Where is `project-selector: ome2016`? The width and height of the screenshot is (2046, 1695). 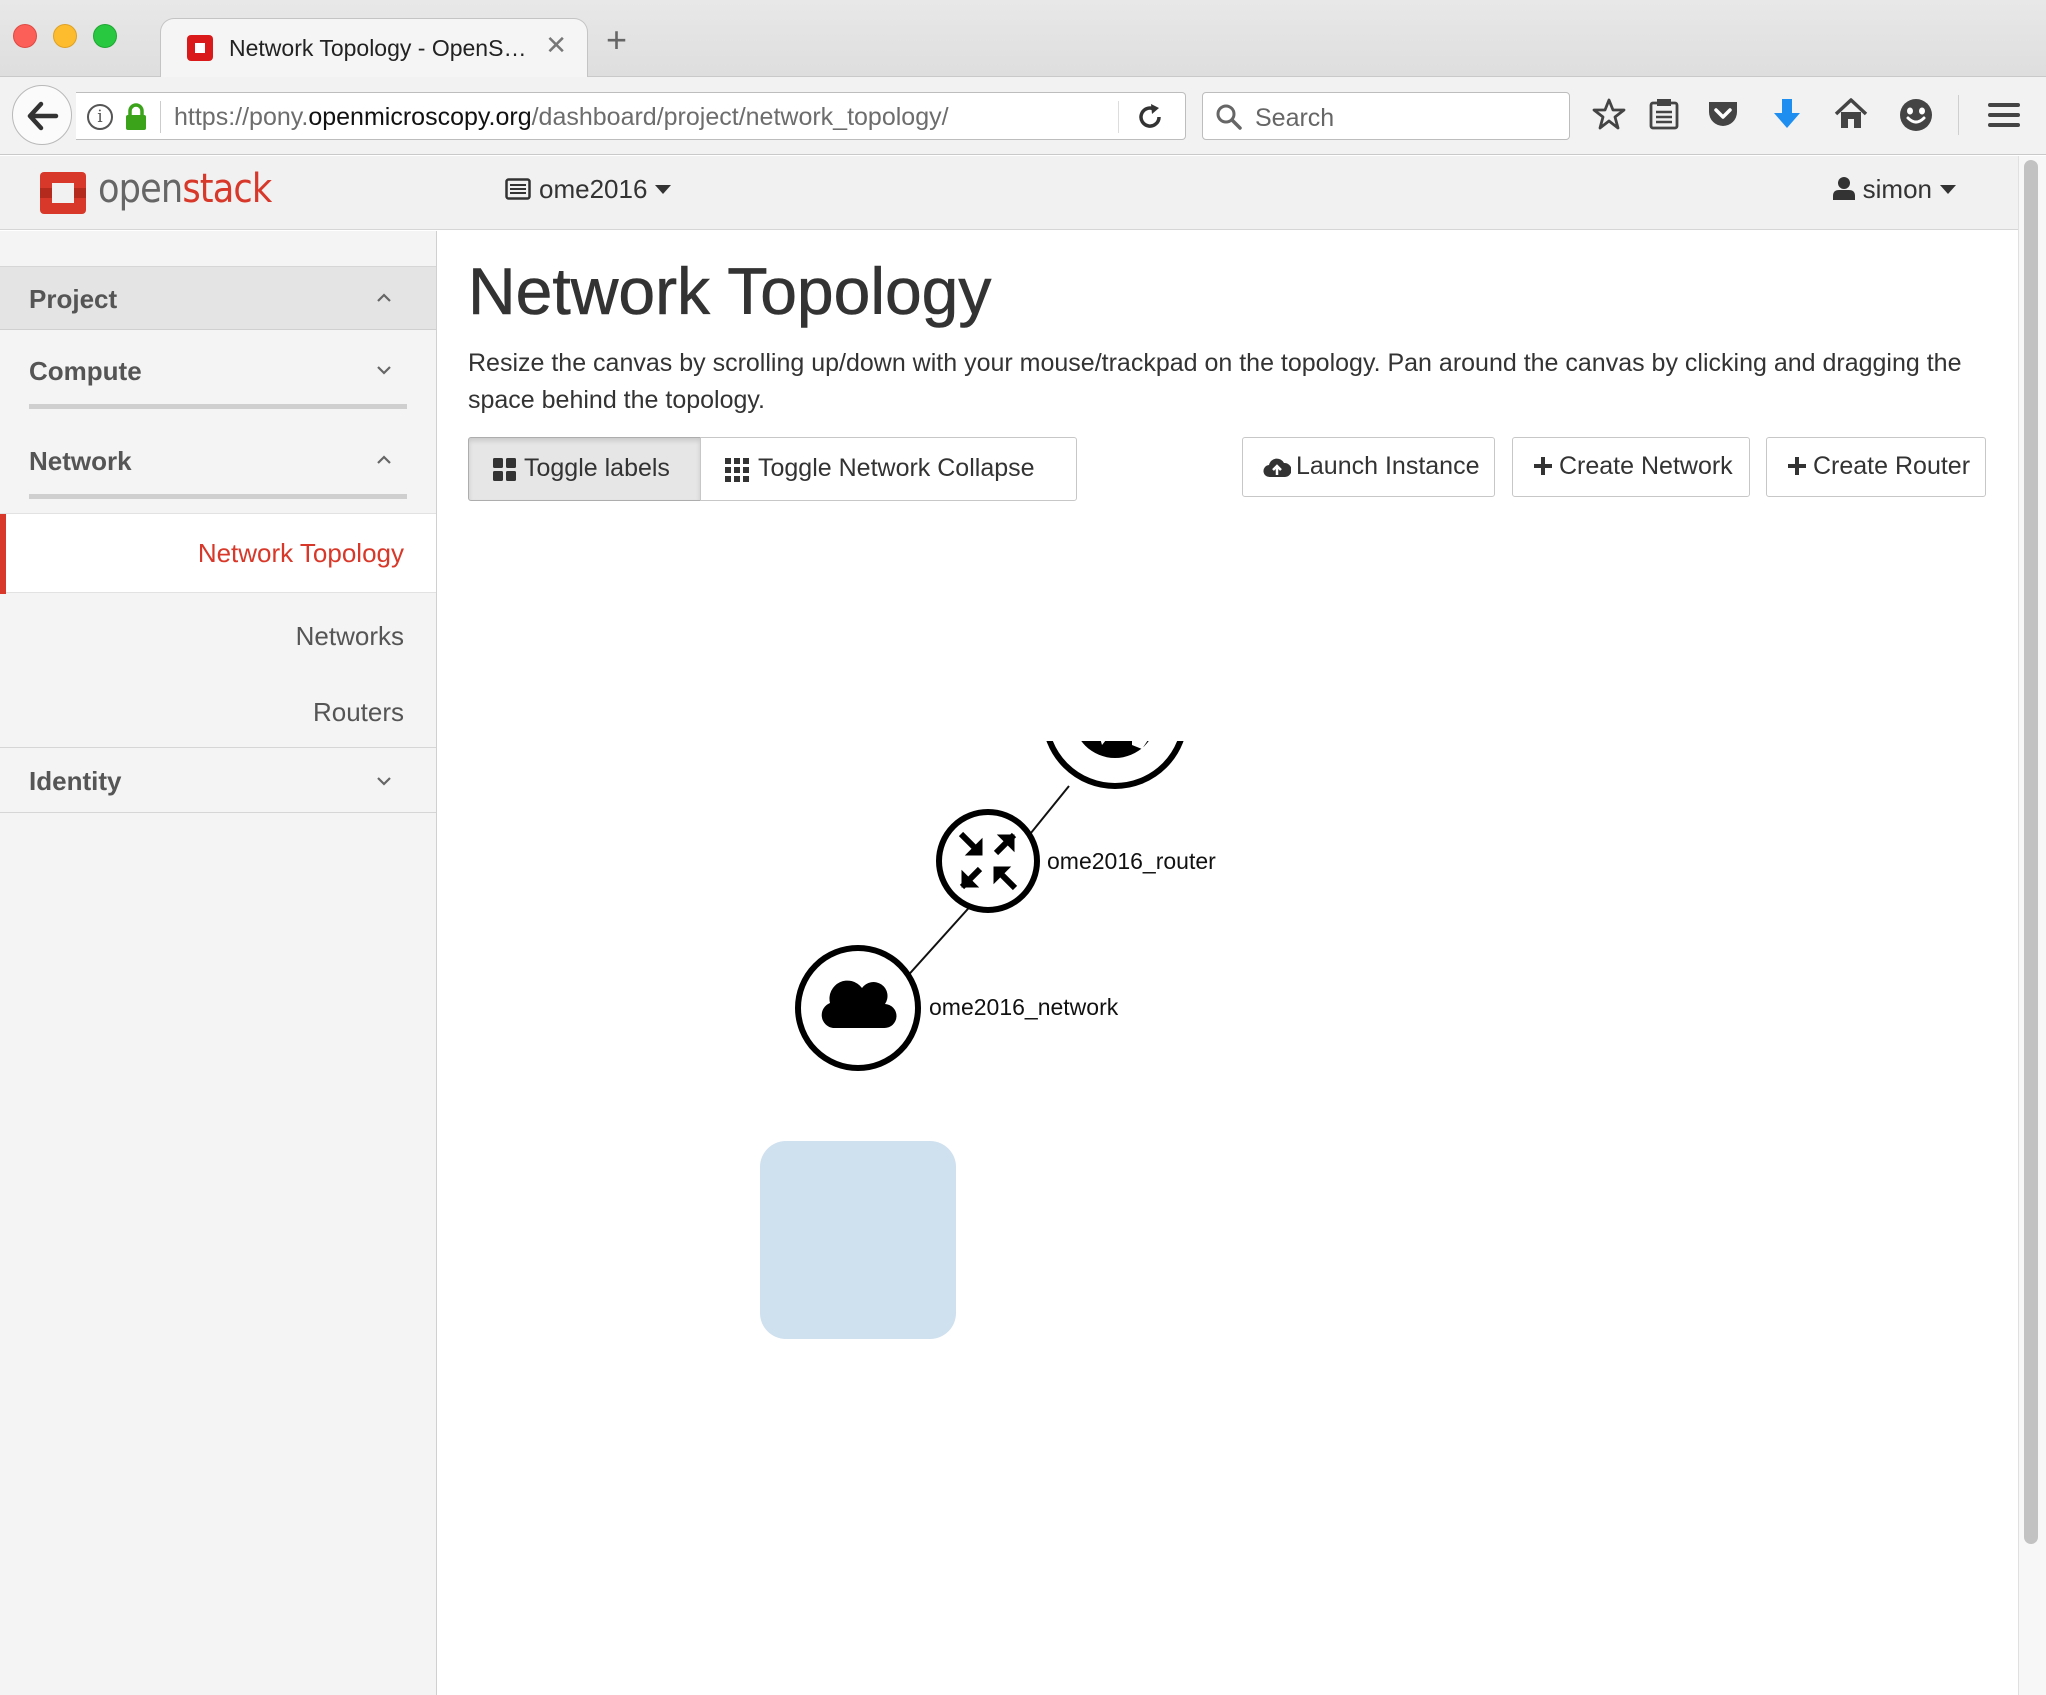 project-selector: ome2016 is located at coordinates (588, 189).